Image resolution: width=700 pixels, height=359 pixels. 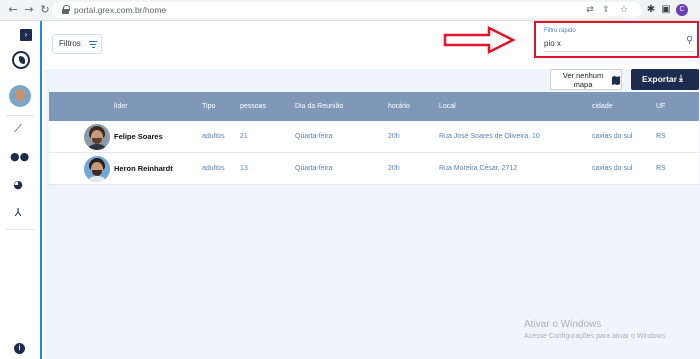 I want to click on view-map-button: Ver nenhum mapa, so click(x=586, y=79).